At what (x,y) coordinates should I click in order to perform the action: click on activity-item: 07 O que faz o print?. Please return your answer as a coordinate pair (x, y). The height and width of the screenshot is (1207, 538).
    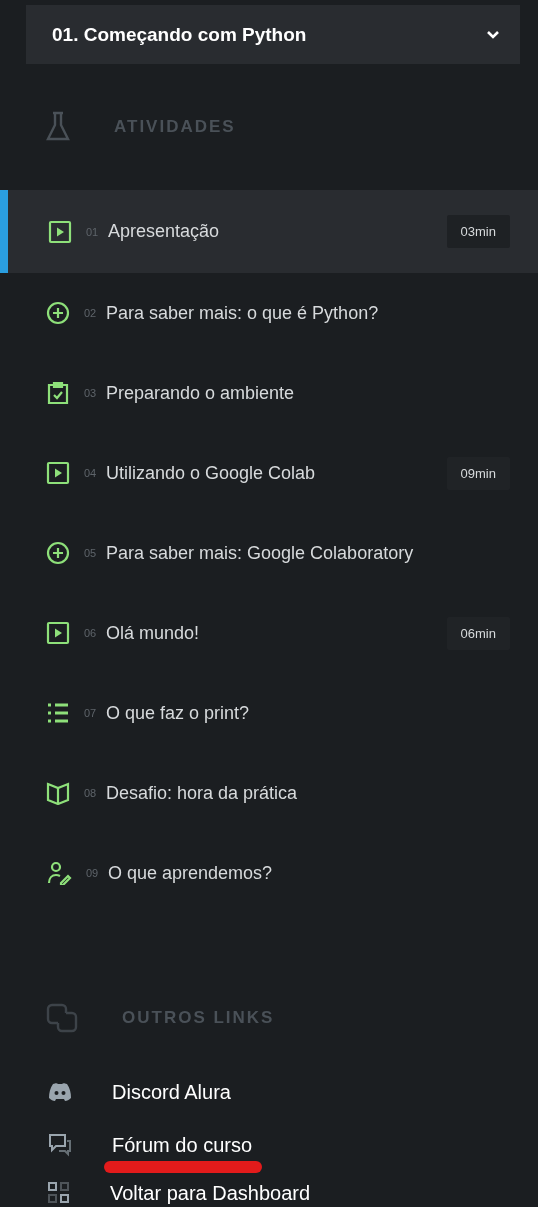
    Looking at the image, I should click on (269, 713).